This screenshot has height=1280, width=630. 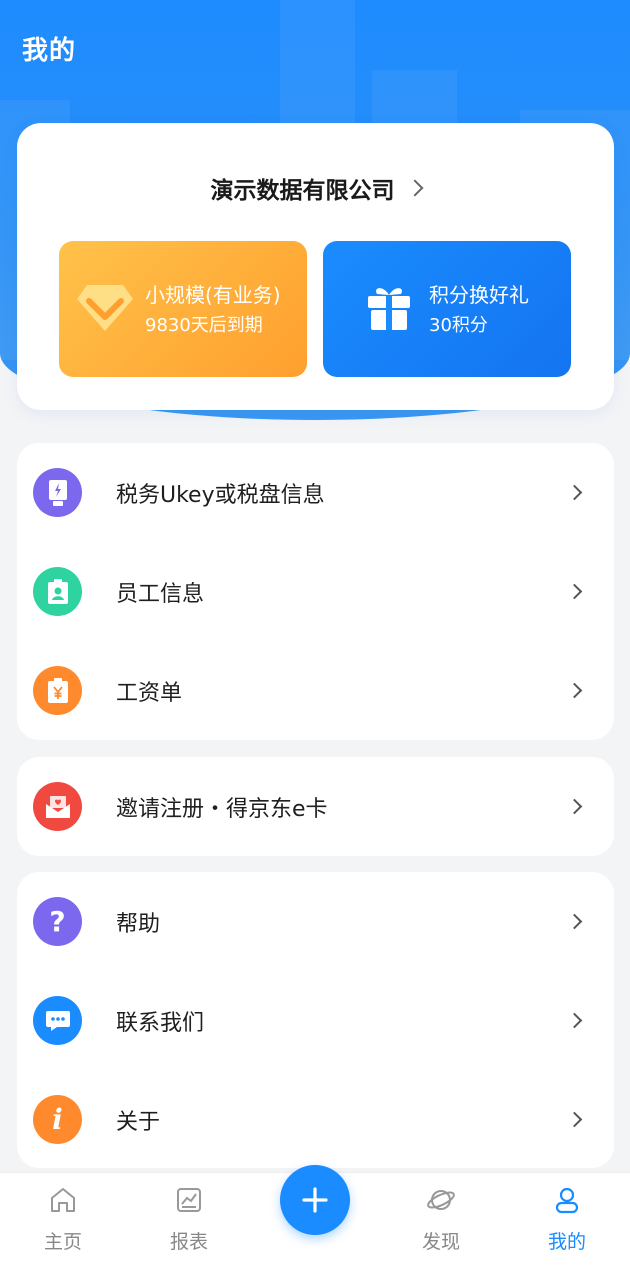 What do you see at coordinates (220, 495) in the screenshot?
I see `menu-label: 税务Ukey或税盘信息` at bounding box center [220, 495].